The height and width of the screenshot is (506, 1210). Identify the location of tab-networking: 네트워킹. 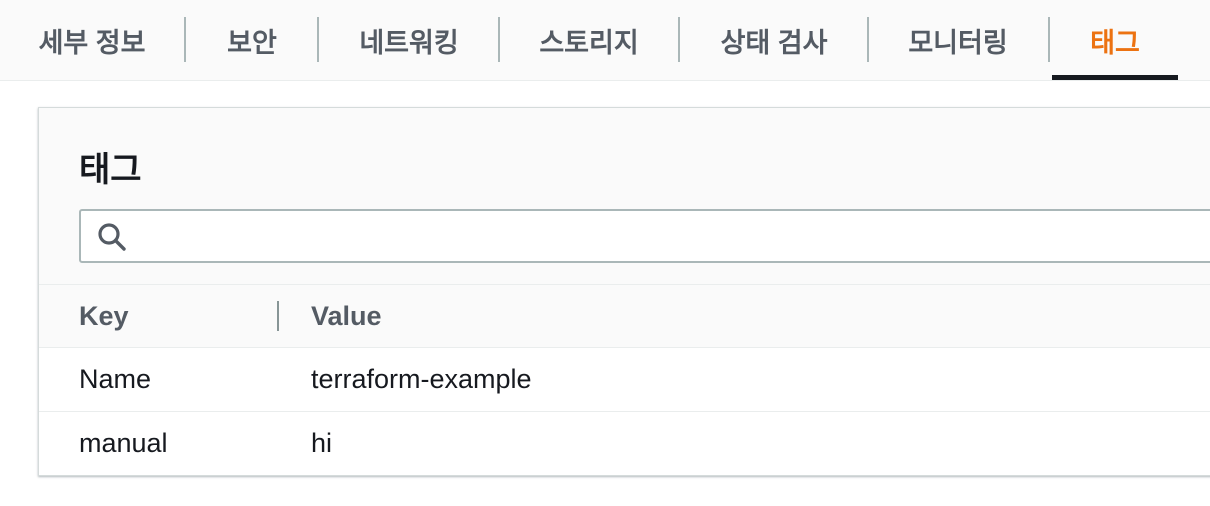
(409, 40).